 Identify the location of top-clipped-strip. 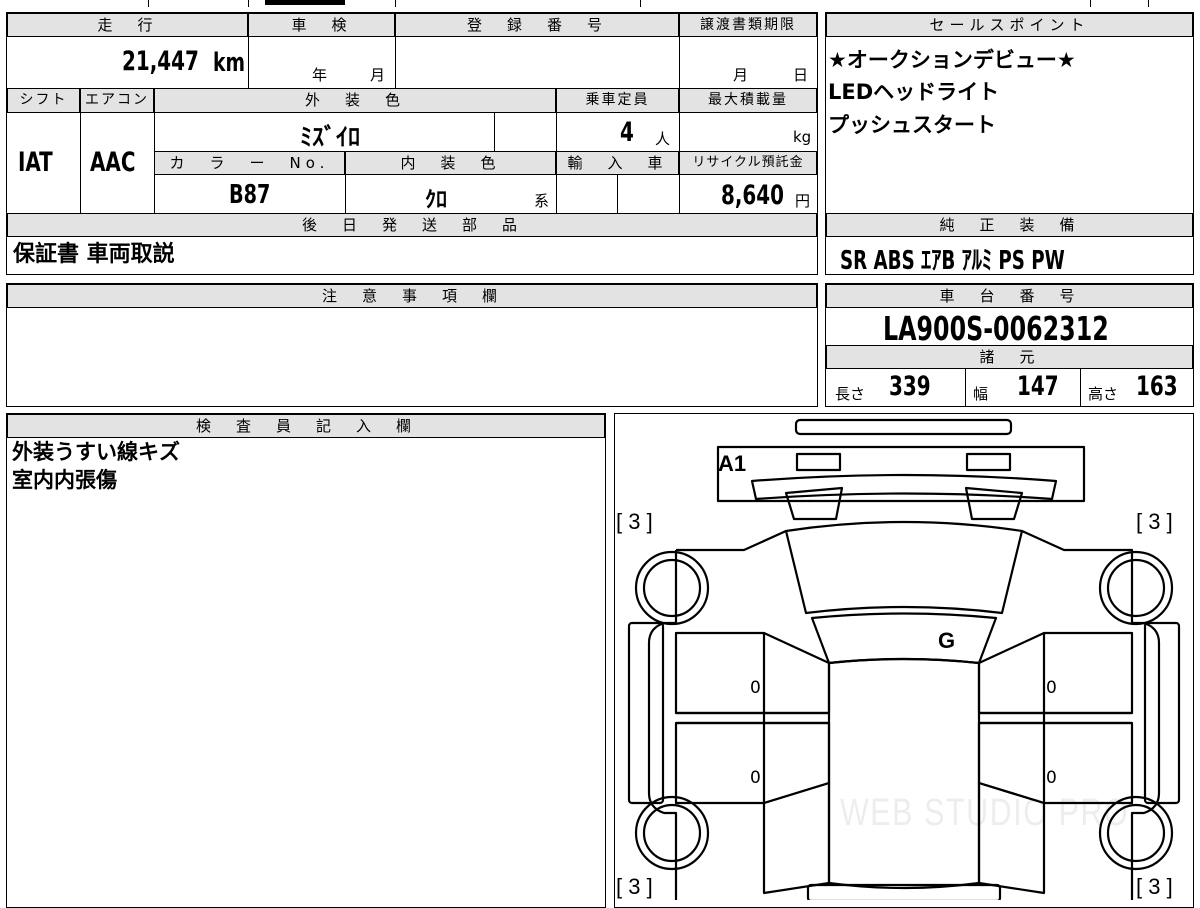
(600, 4).